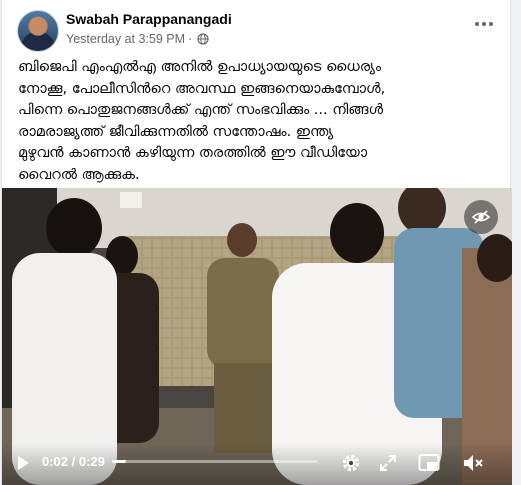  Describe the element at coordinates (119, 461) in the screenshot. I see `progress-fill` at that location.